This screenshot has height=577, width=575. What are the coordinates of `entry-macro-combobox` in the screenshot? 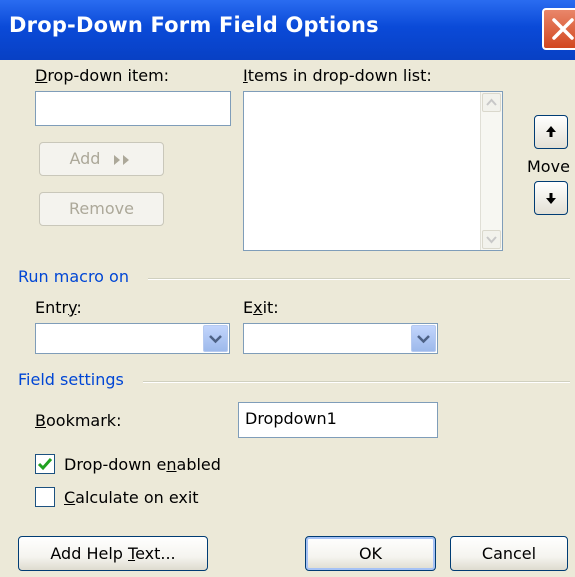 It's located at (132, 338).